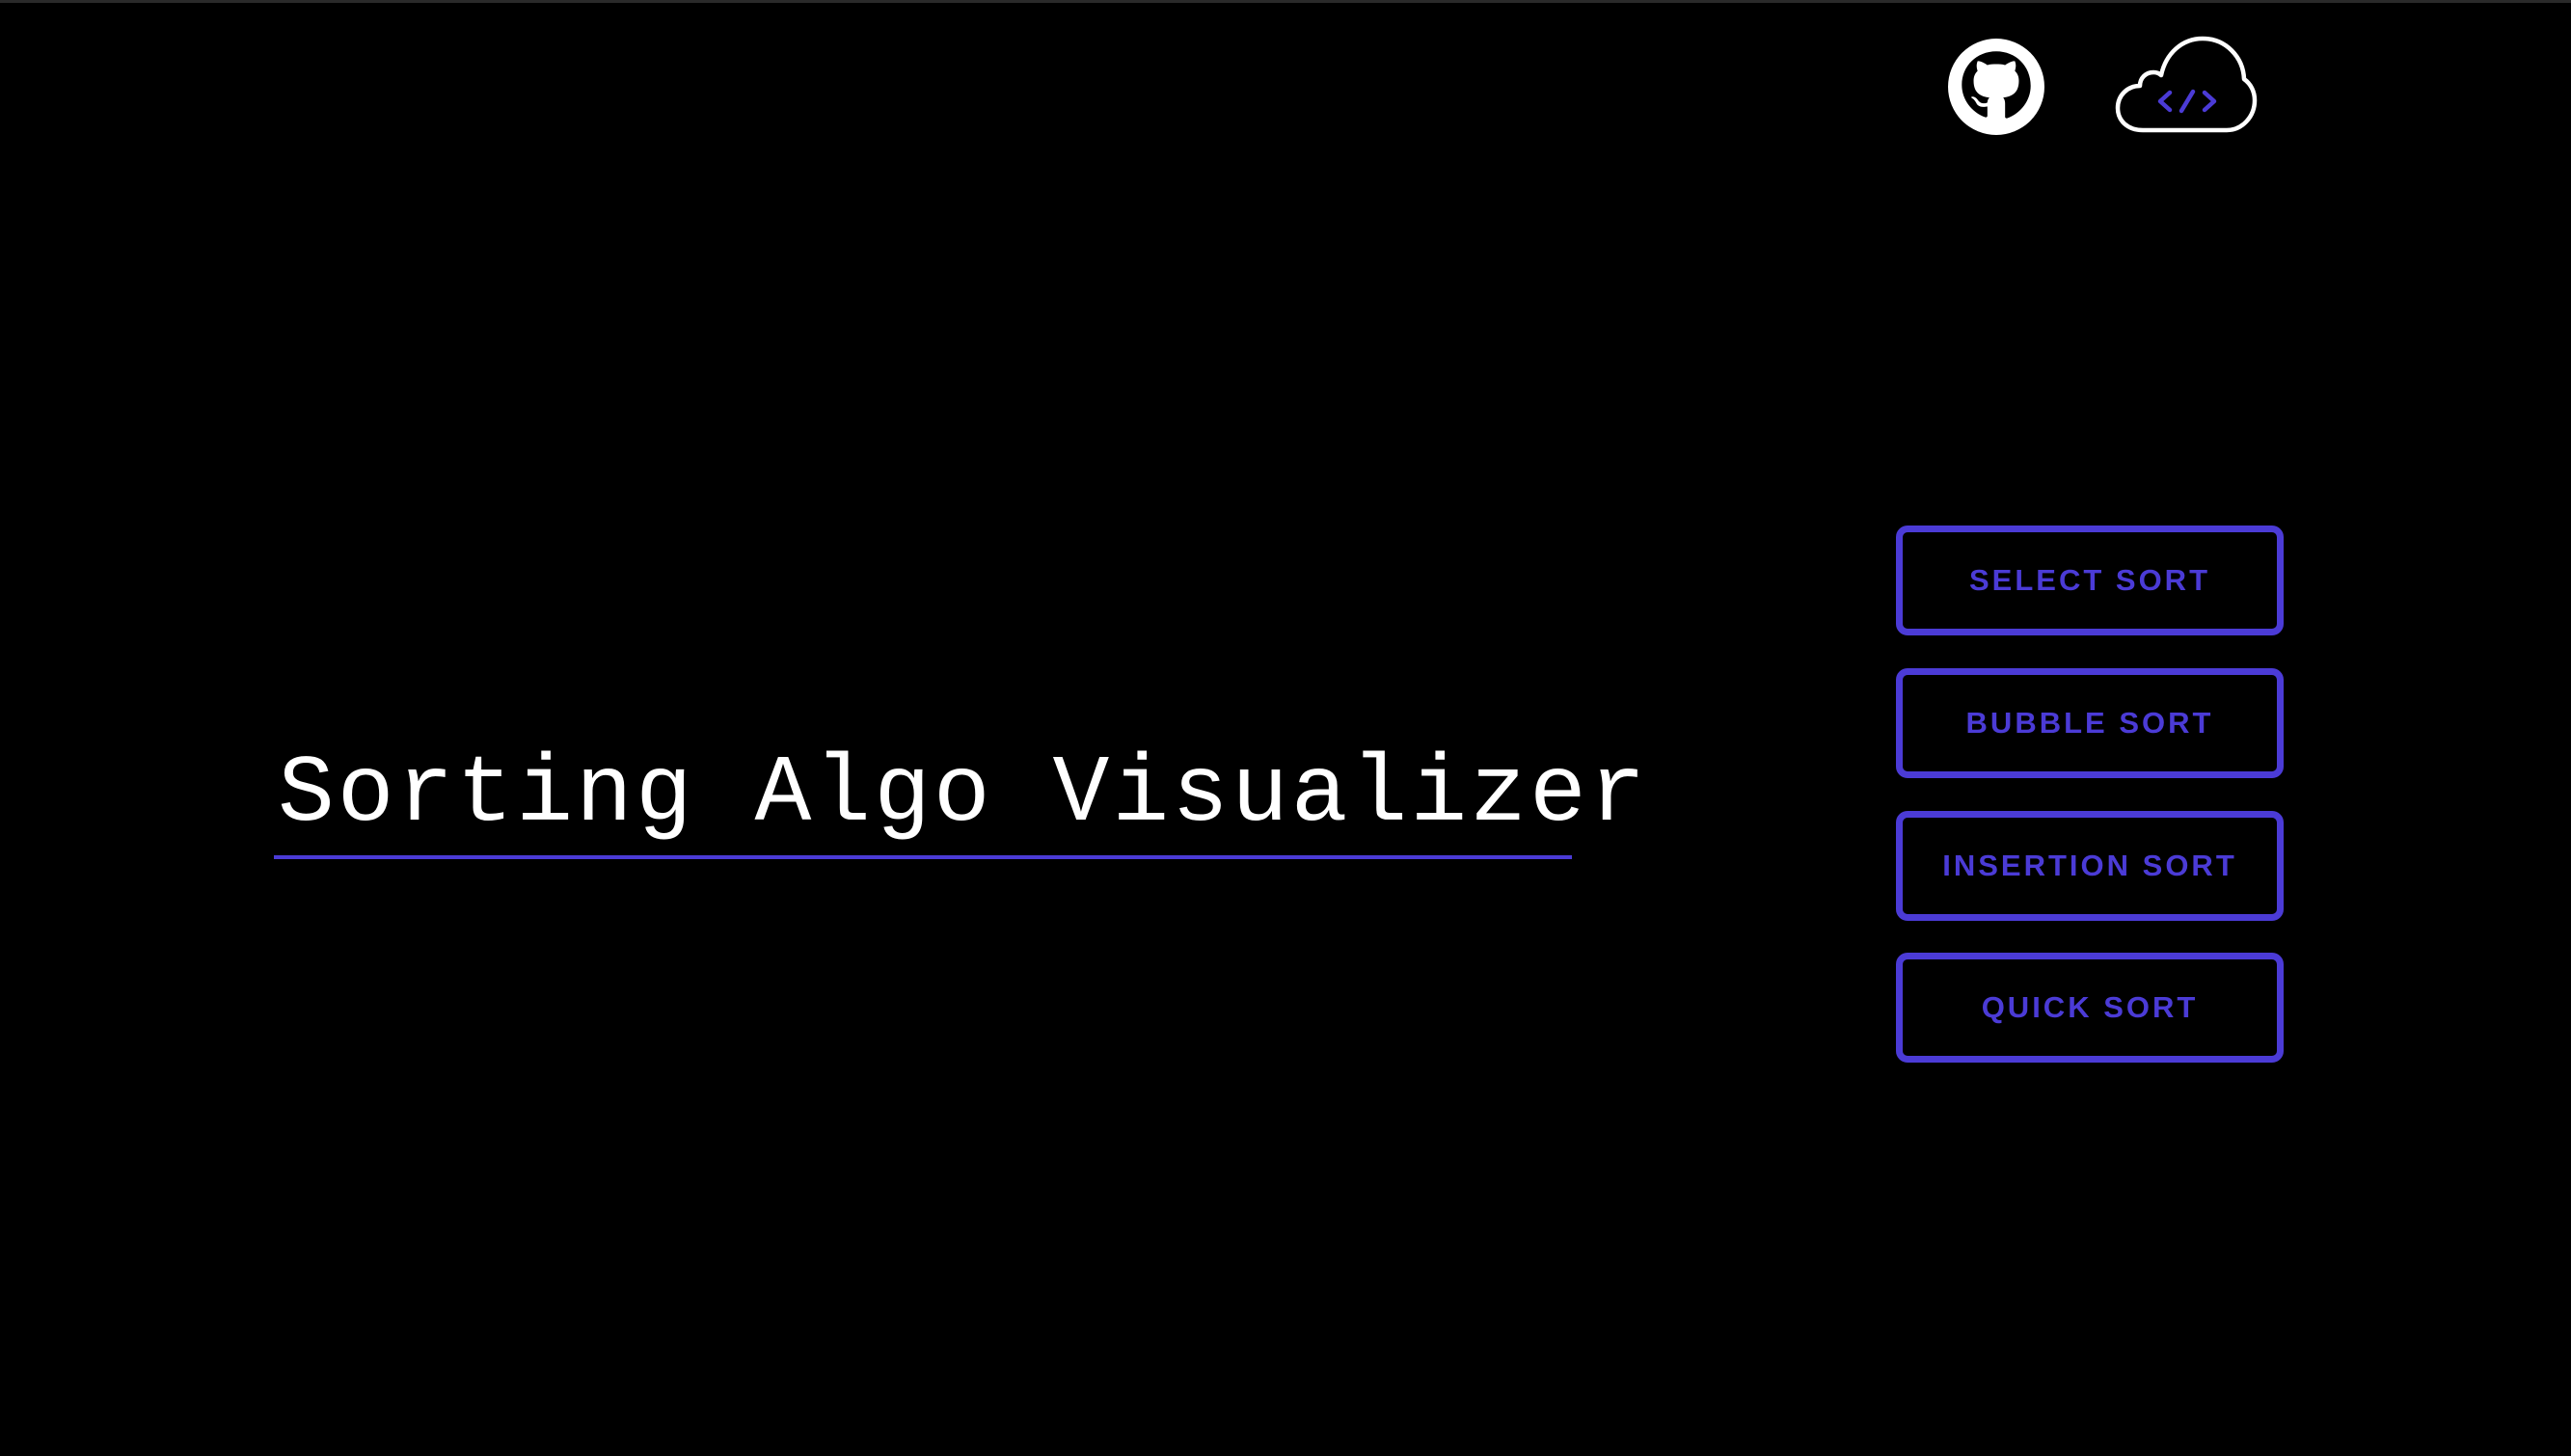 This screenshot has width=2571, height=1456. Describe the element at coordinates (2090, 866) in the screenshot. I see `insertion-sort-button: INSERTION SORT` at that location.